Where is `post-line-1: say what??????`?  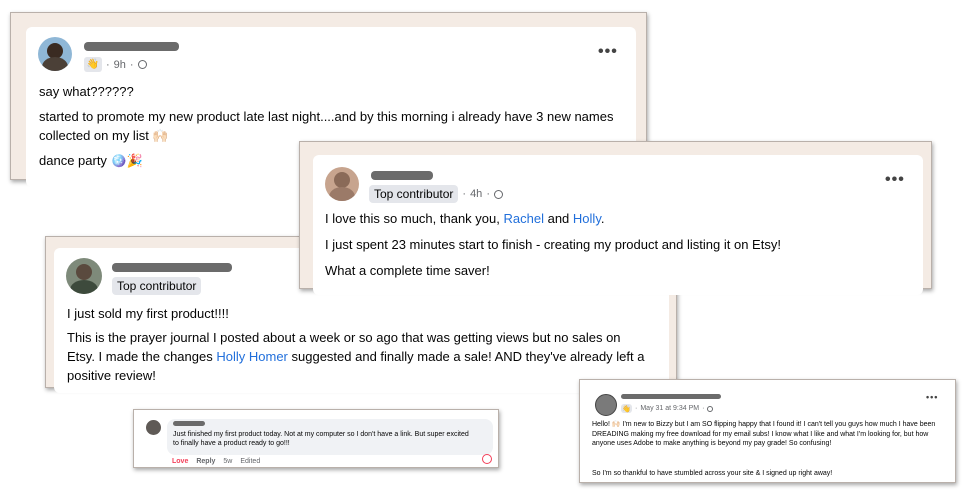
post-line-1: say what?????? is located at coordinates (86, 91).